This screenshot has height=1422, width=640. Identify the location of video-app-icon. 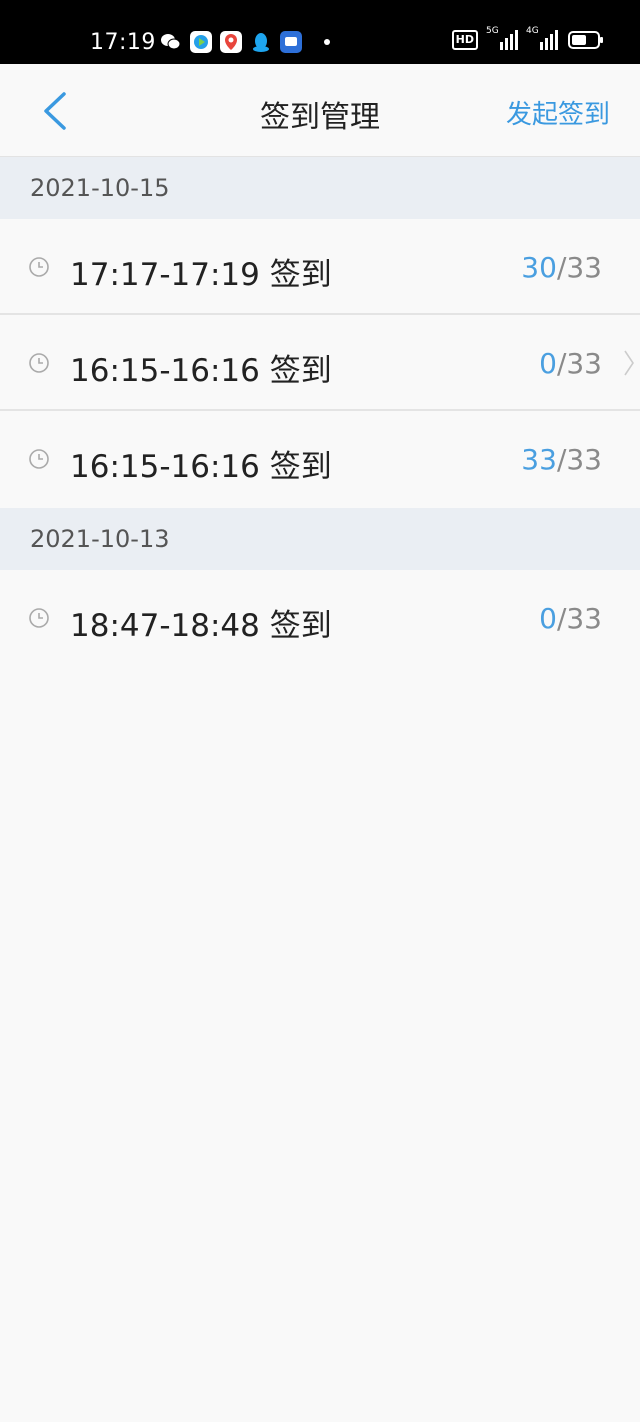
(201, 42).